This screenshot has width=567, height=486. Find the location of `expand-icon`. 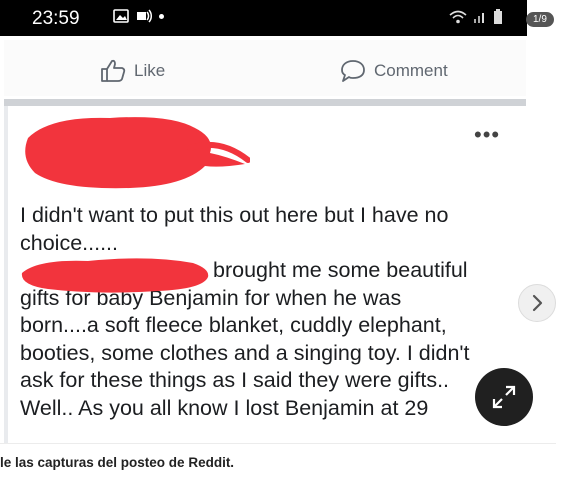

expand-icon is located at coordinates (504, 397).